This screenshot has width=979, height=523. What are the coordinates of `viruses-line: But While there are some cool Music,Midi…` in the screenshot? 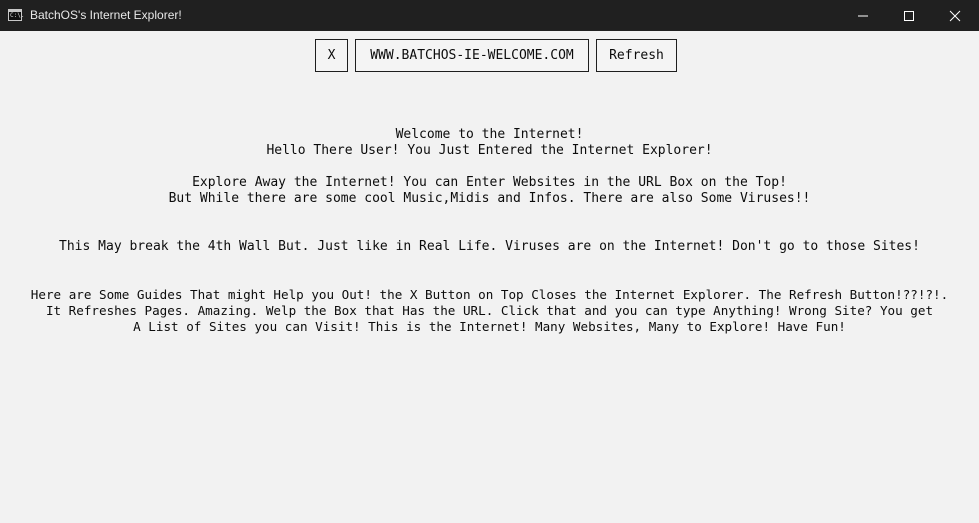 It's located at (489, 198).